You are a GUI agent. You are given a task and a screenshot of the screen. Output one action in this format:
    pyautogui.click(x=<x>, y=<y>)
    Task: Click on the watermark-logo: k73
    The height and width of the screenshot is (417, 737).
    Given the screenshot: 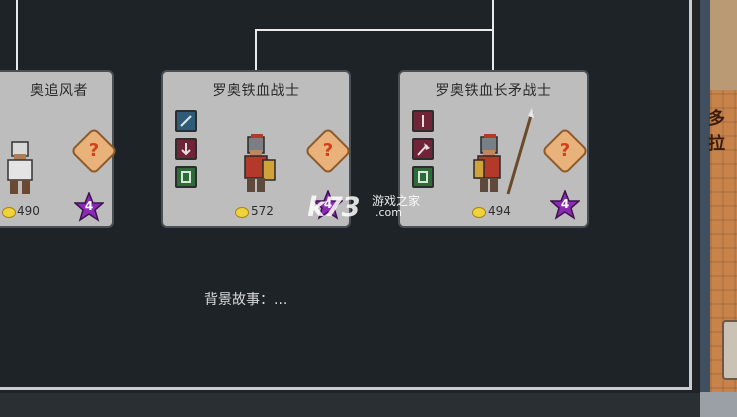 What is the action you would take?
    pyautogui.click(x=334, y=207)
    